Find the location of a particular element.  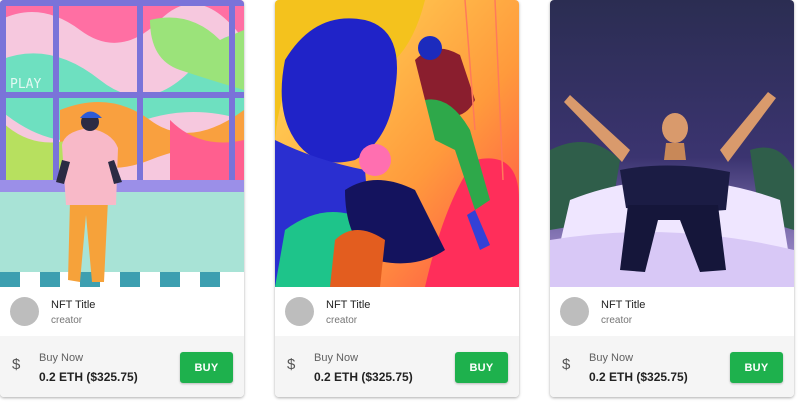

art-play-text: PLAY is located at coordinates (25, 84).